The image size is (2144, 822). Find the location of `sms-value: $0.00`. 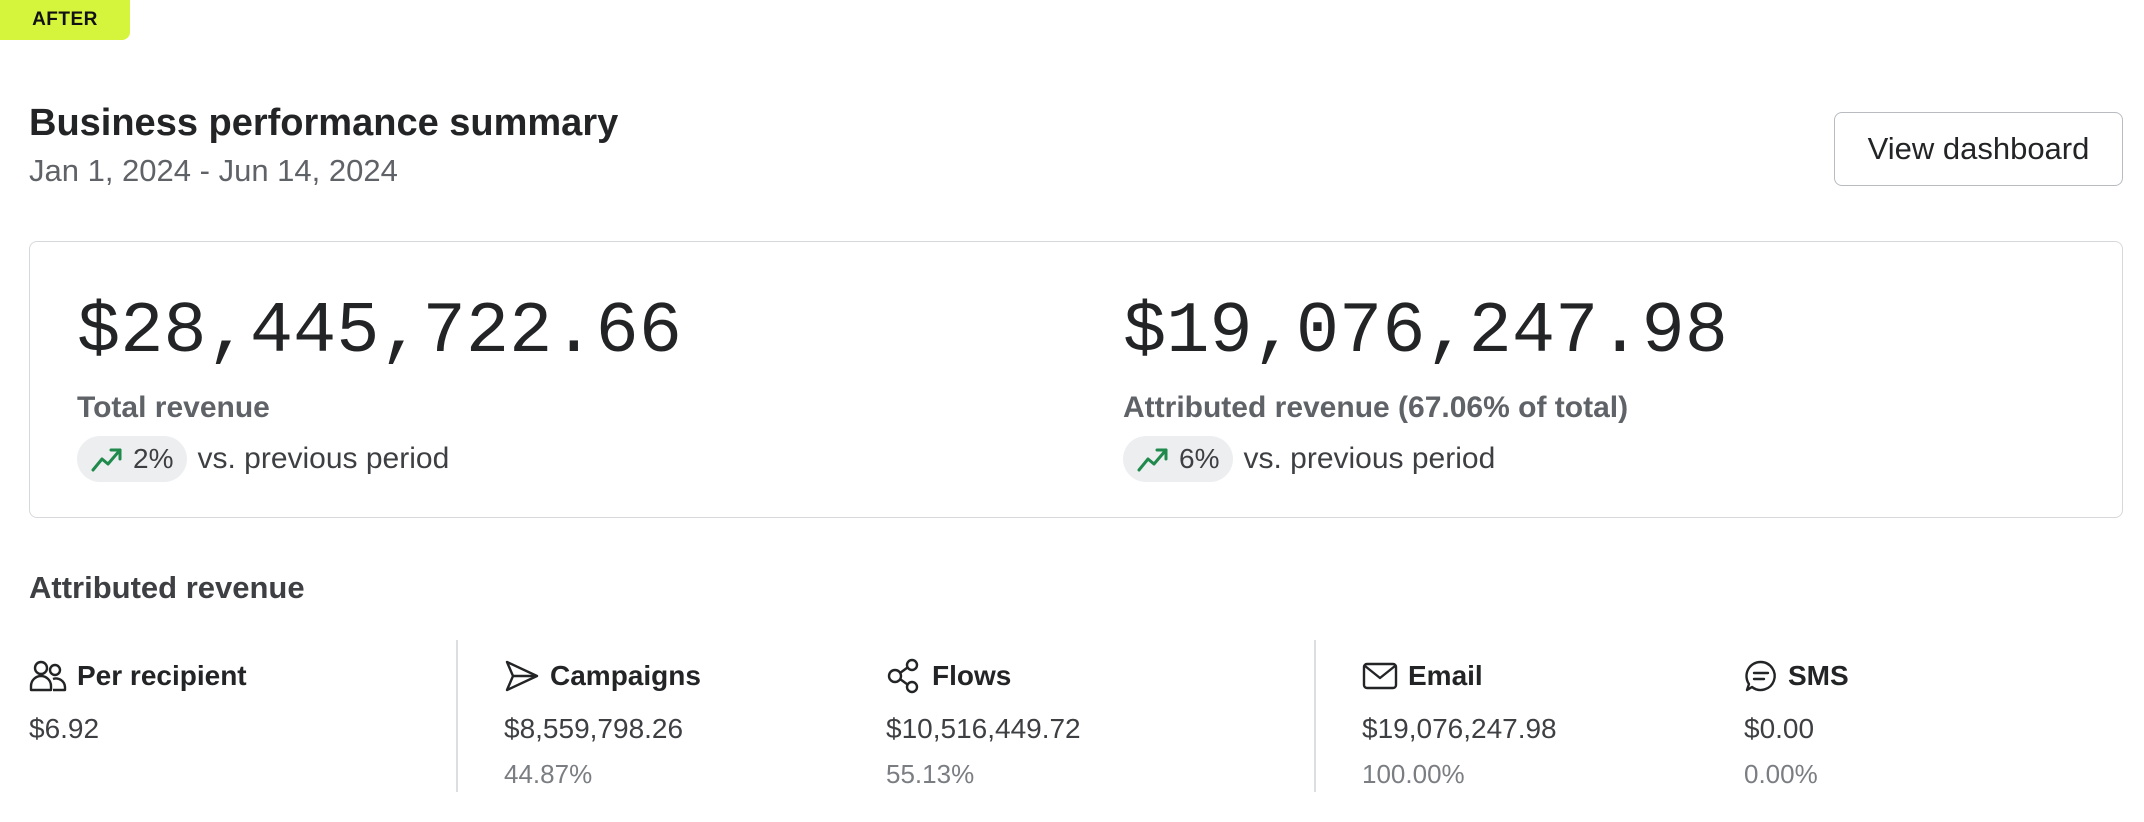

sms-value: $0.00 is located at coordinates (1779, 728).